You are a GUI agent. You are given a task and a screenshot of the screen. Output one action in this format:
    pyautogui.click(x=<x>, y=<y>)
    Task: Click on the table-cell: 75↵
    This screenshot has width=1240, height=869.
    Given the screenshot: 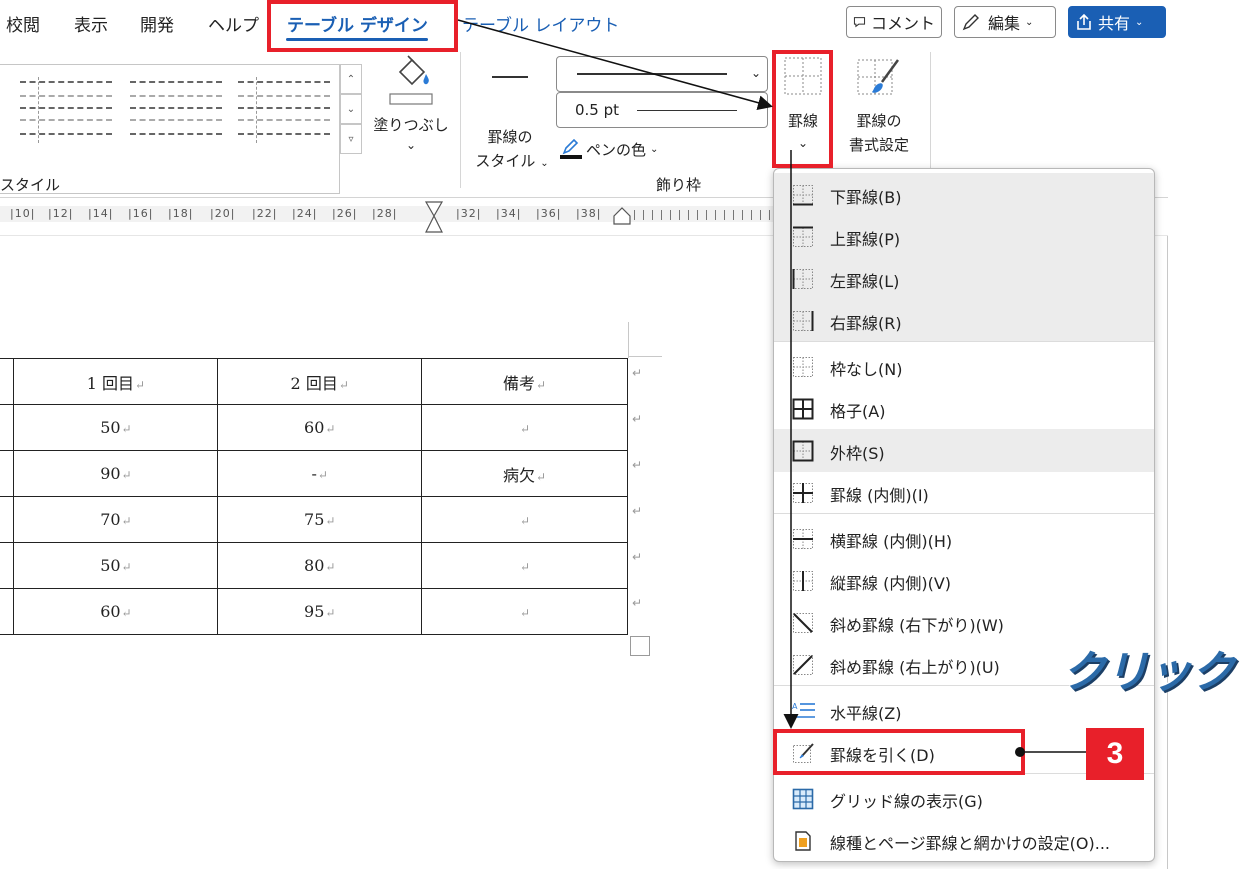 What is the action you would take?
    pyautogui.click(x=320, y=519)
    